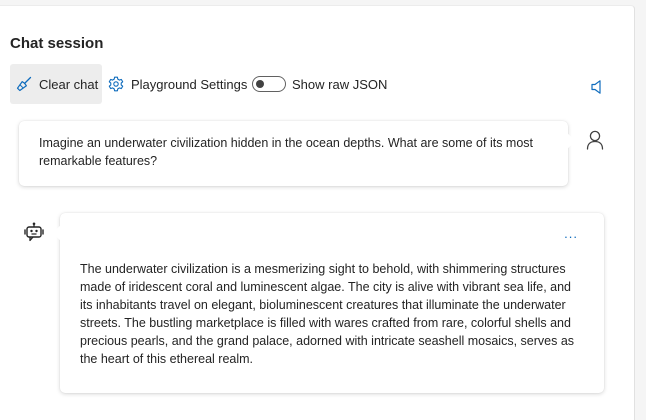  I want to click on raw-json-label: Show raw JSON, so click(340, 84).